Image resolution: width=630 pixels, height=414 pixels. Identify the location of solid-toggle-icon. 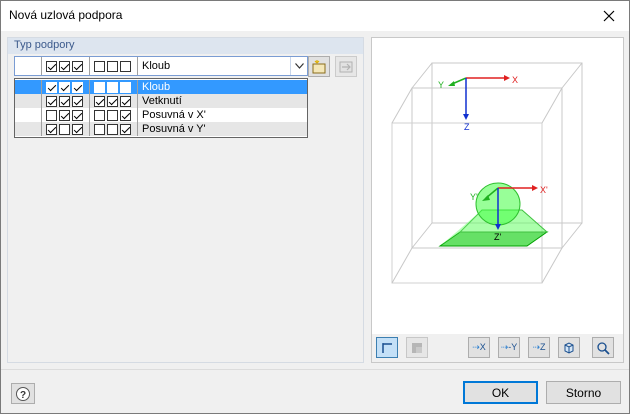
(417, 347).